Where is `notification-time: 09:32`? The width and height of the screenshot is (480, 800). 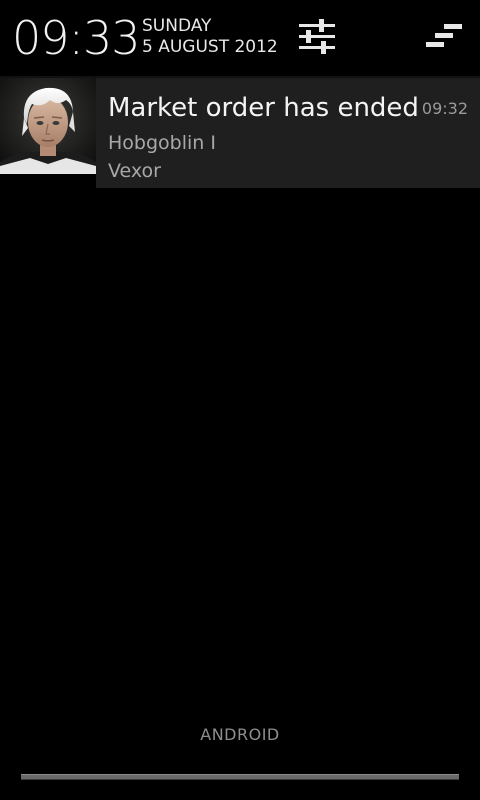
notification-time: 09:32 is located at coordinates (444, 108).